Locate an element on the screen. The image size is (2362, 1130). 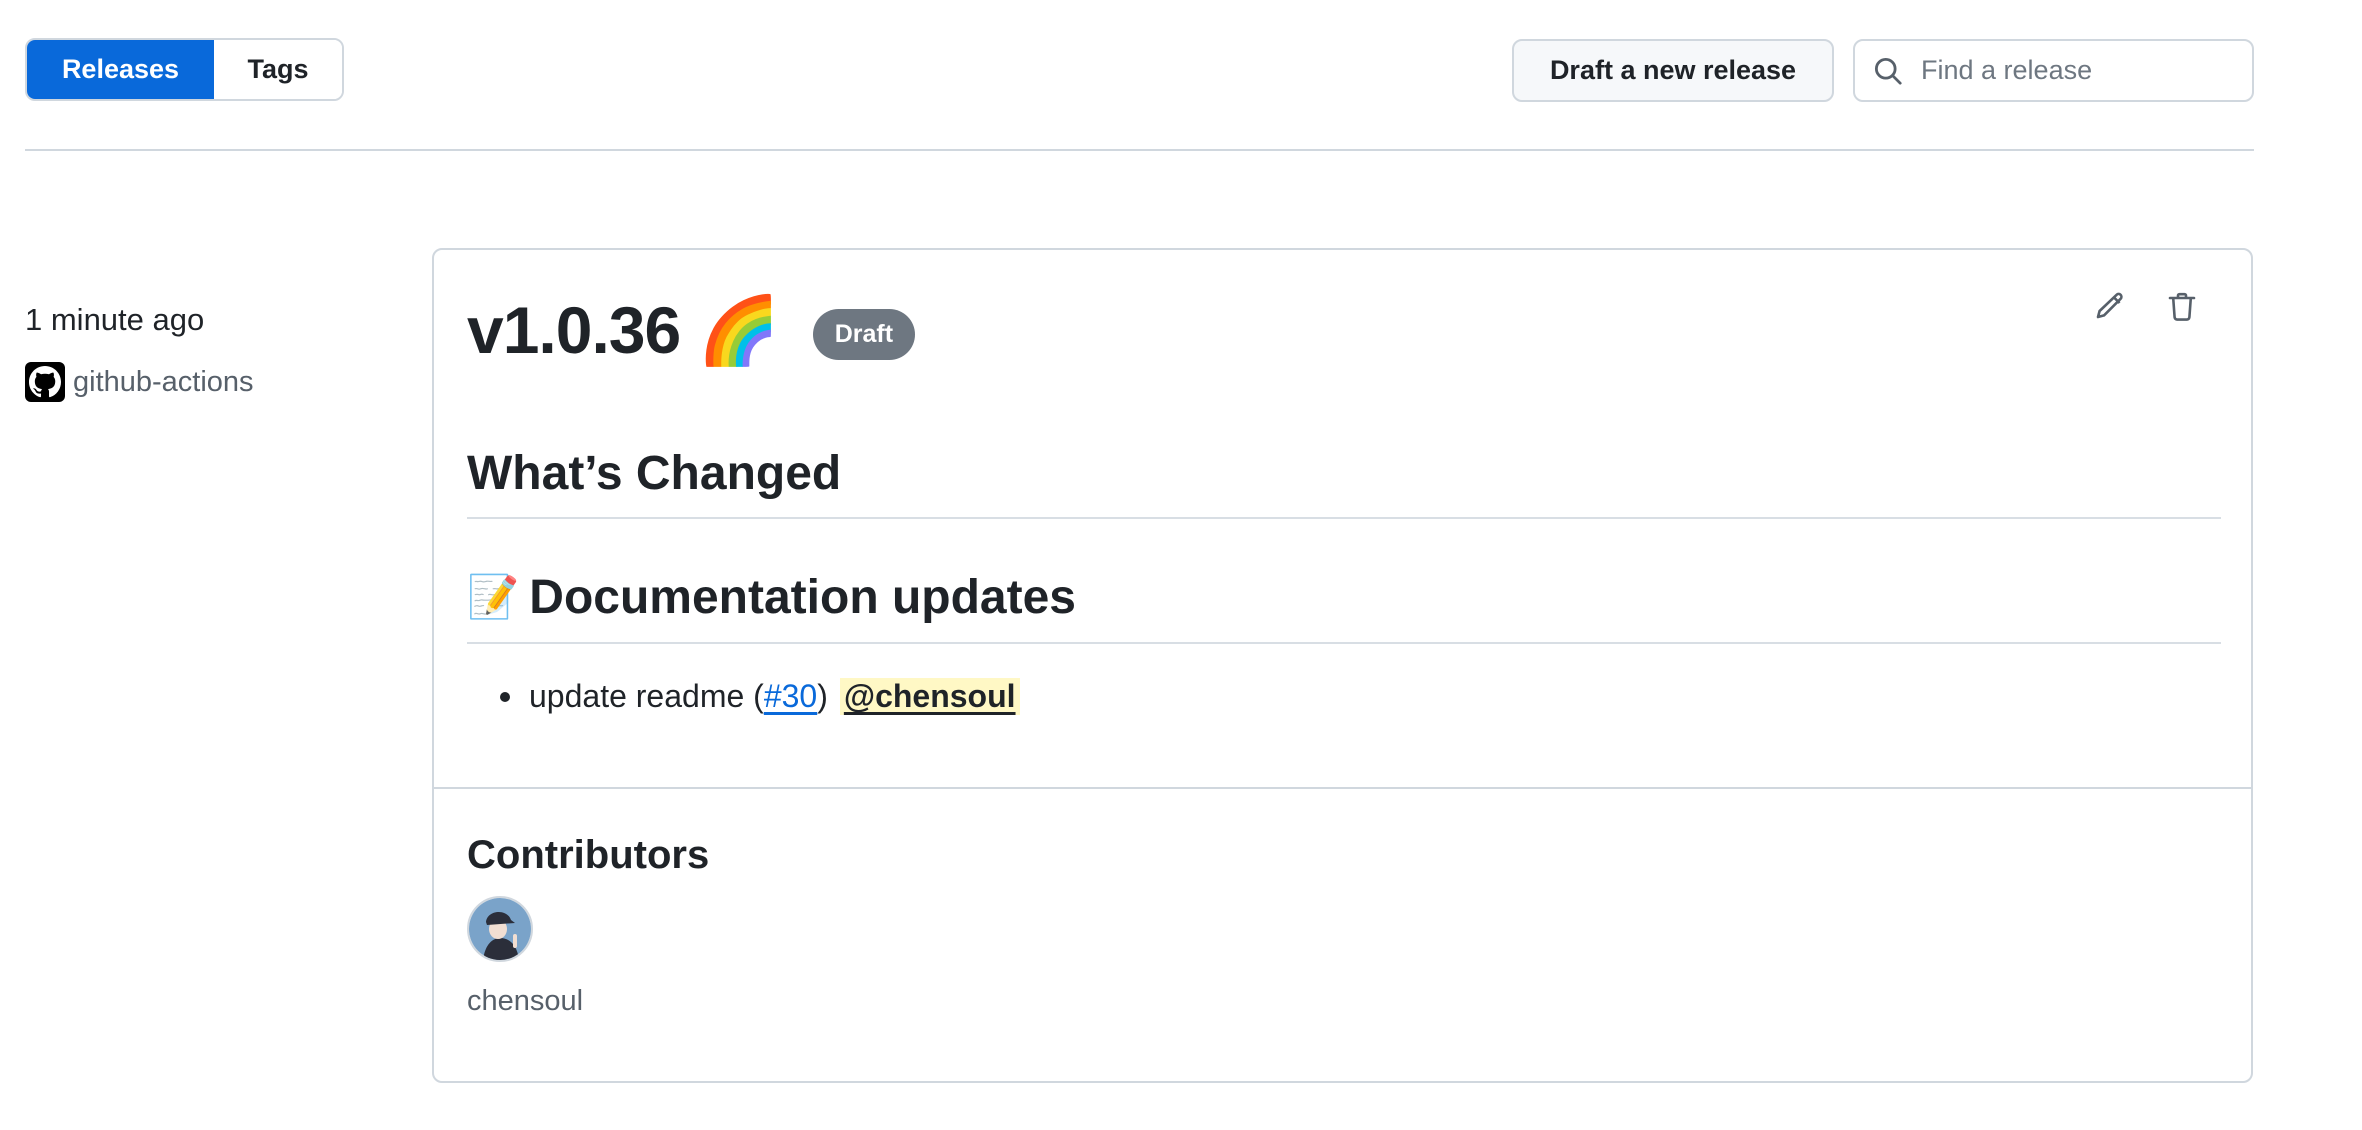
status-badge: Draft is located at coordinates (864, 334).